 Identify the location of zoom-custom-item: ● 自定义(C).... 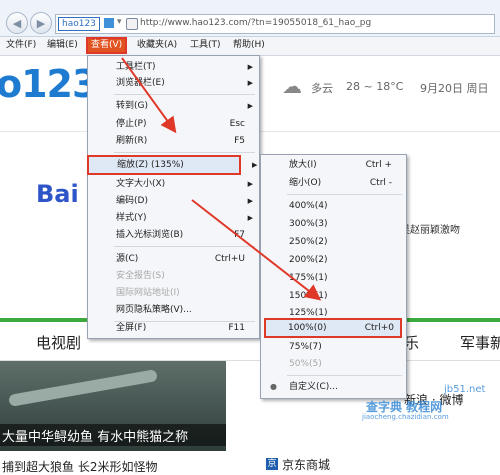
(333, 387).